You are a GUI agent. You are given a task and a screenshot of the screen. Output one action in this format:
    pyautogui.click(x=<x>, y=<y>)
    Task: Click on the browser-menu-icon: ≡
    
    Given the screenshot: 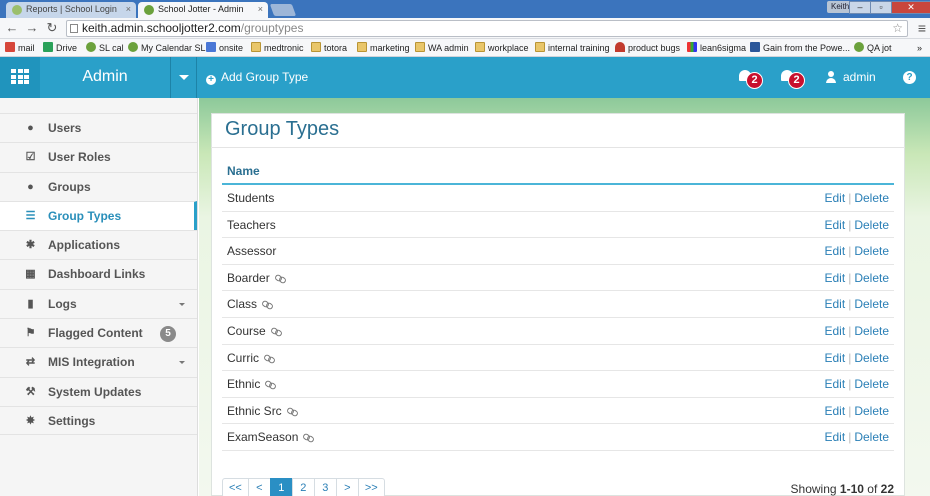 What is the action you would take?
    pyautogui.click(x=922, y=28)
    